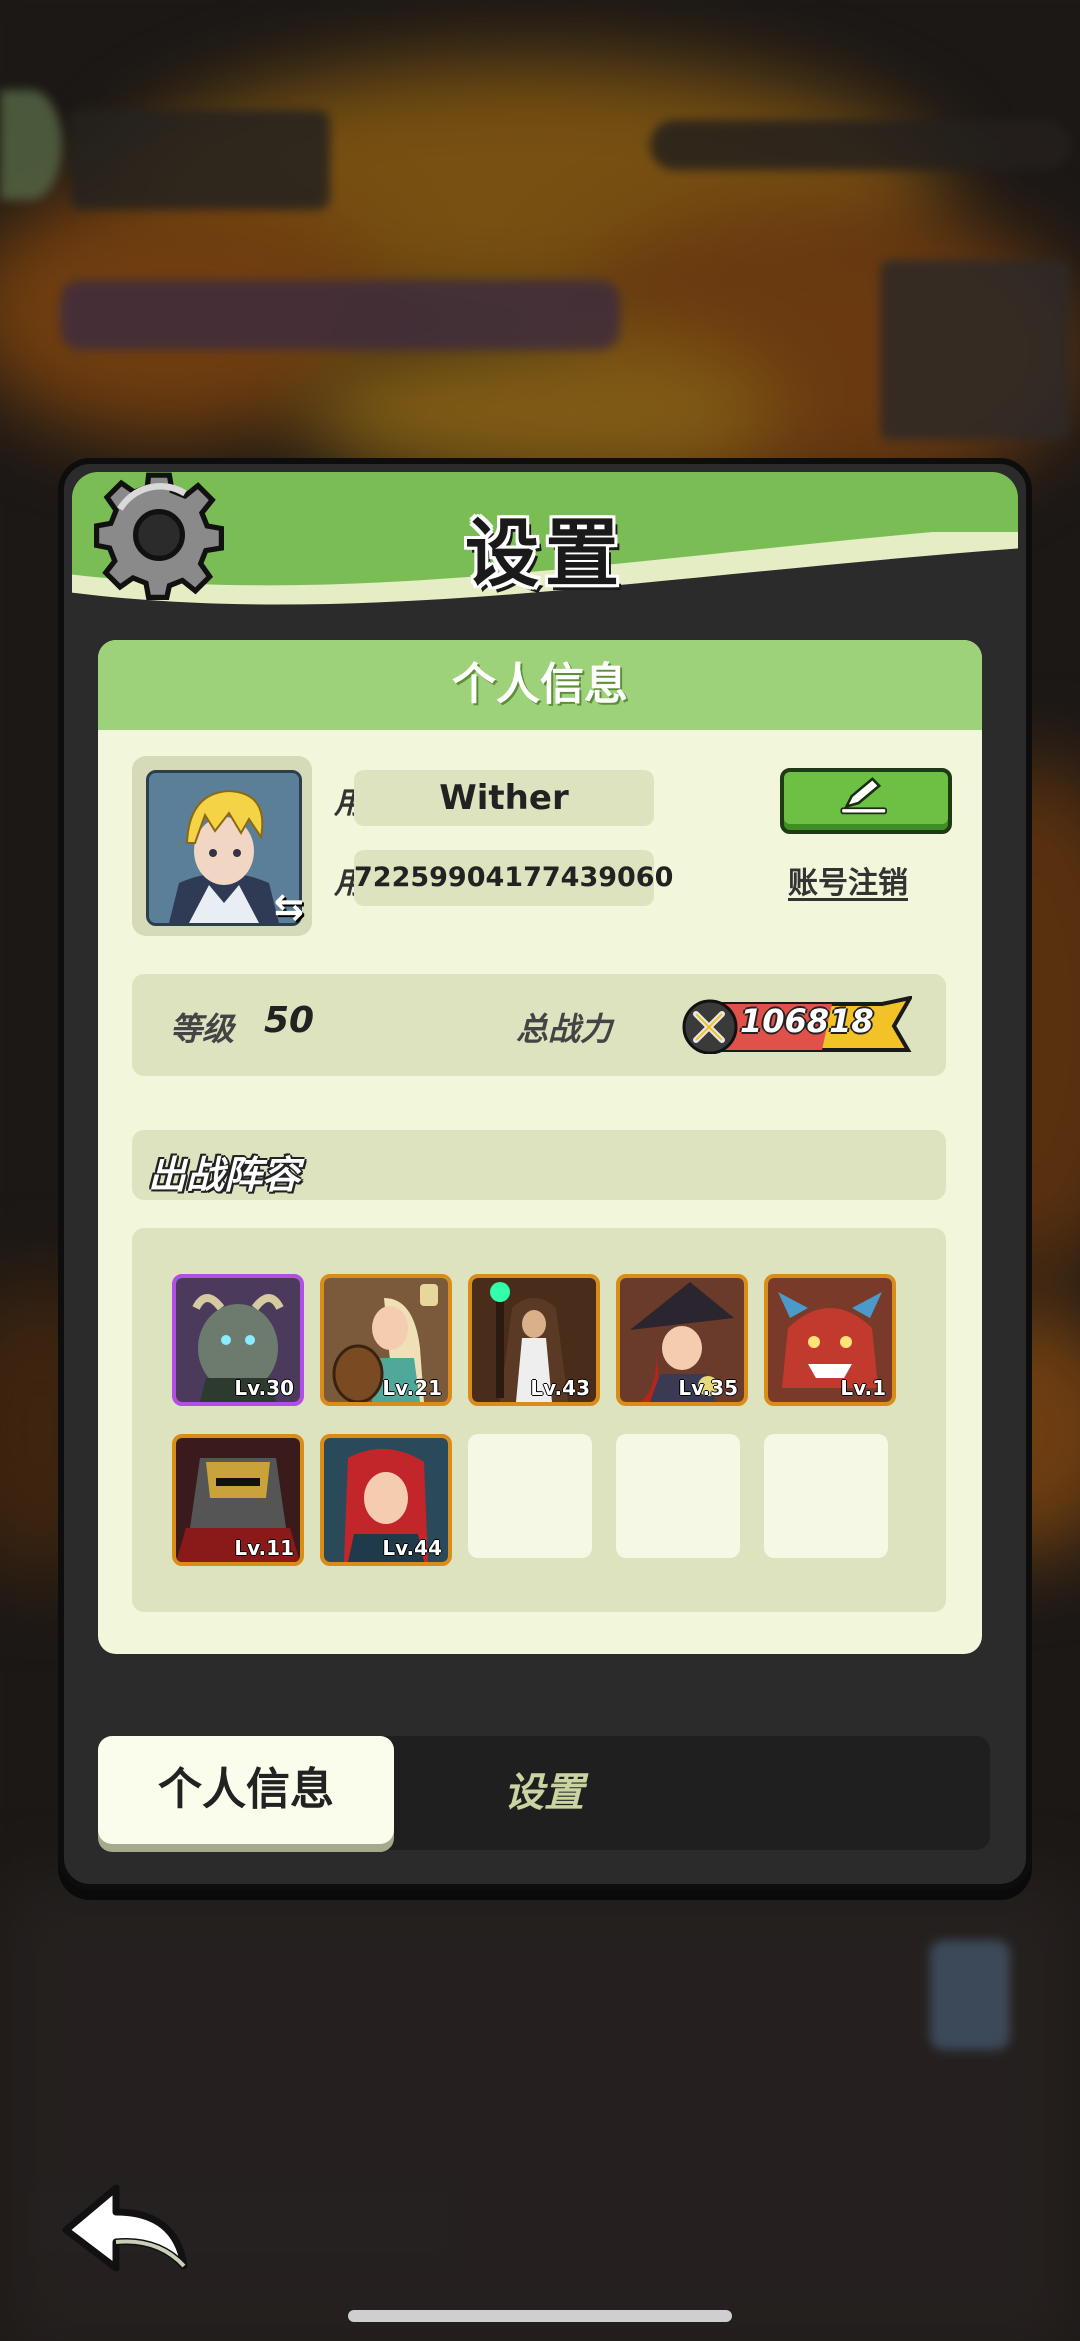  I want to click on hero-slot-1: Lv.30, so click(238, 1340).